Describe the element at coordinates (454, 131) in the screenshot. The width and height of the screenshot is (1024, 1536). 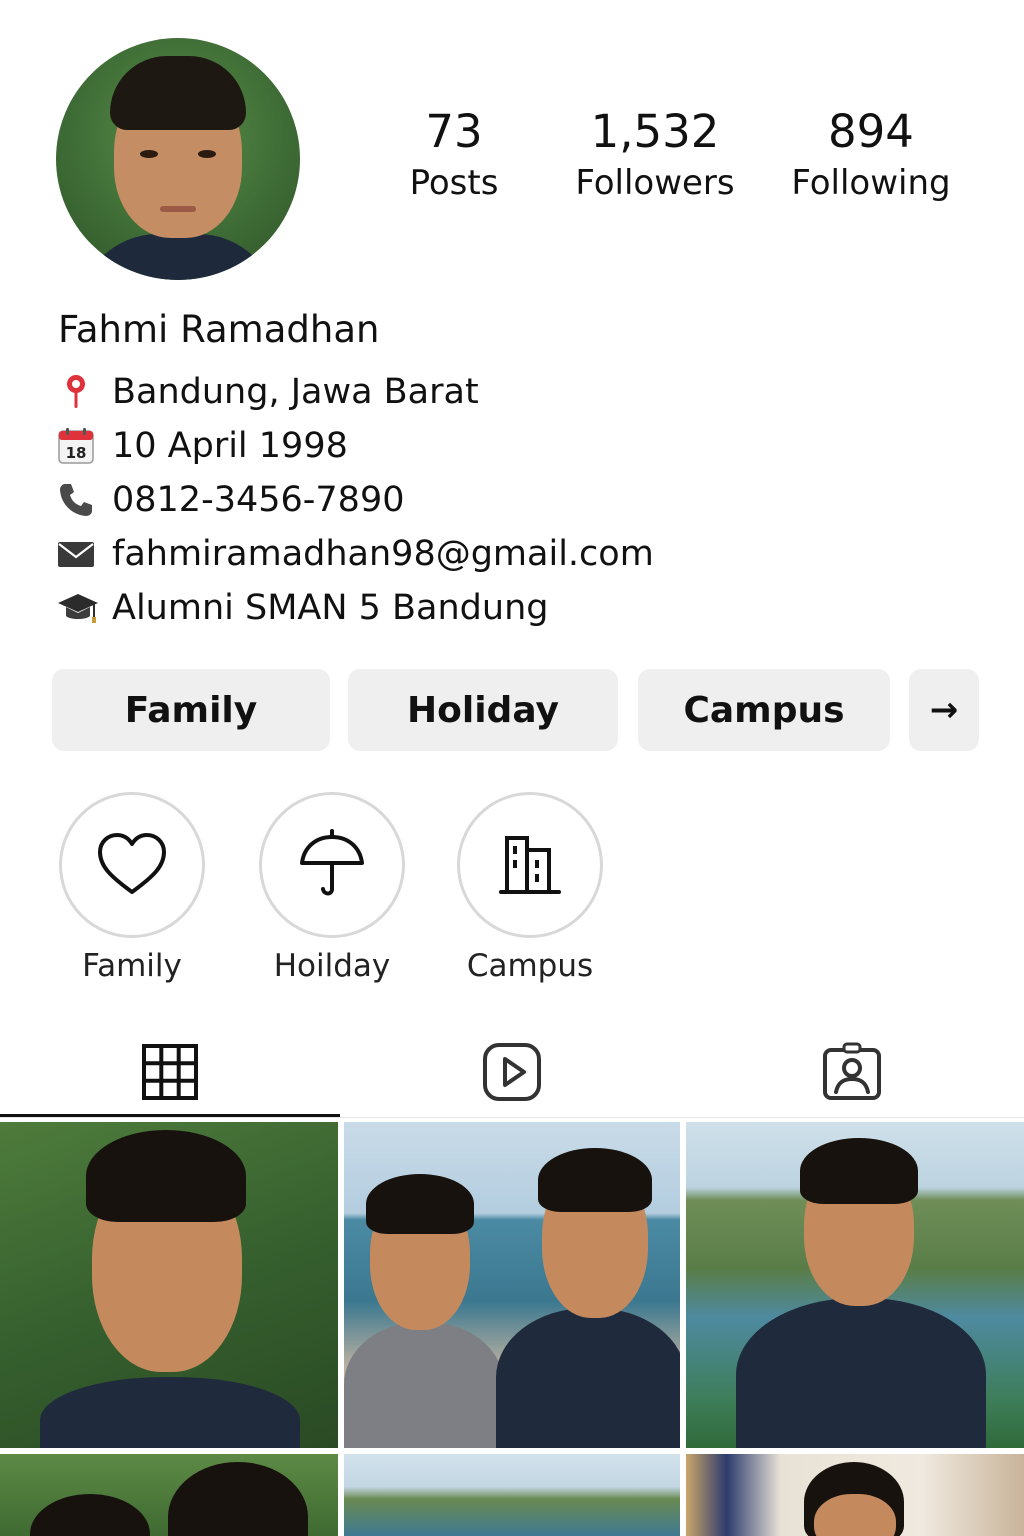
I see `posts-count: 73` at that location.